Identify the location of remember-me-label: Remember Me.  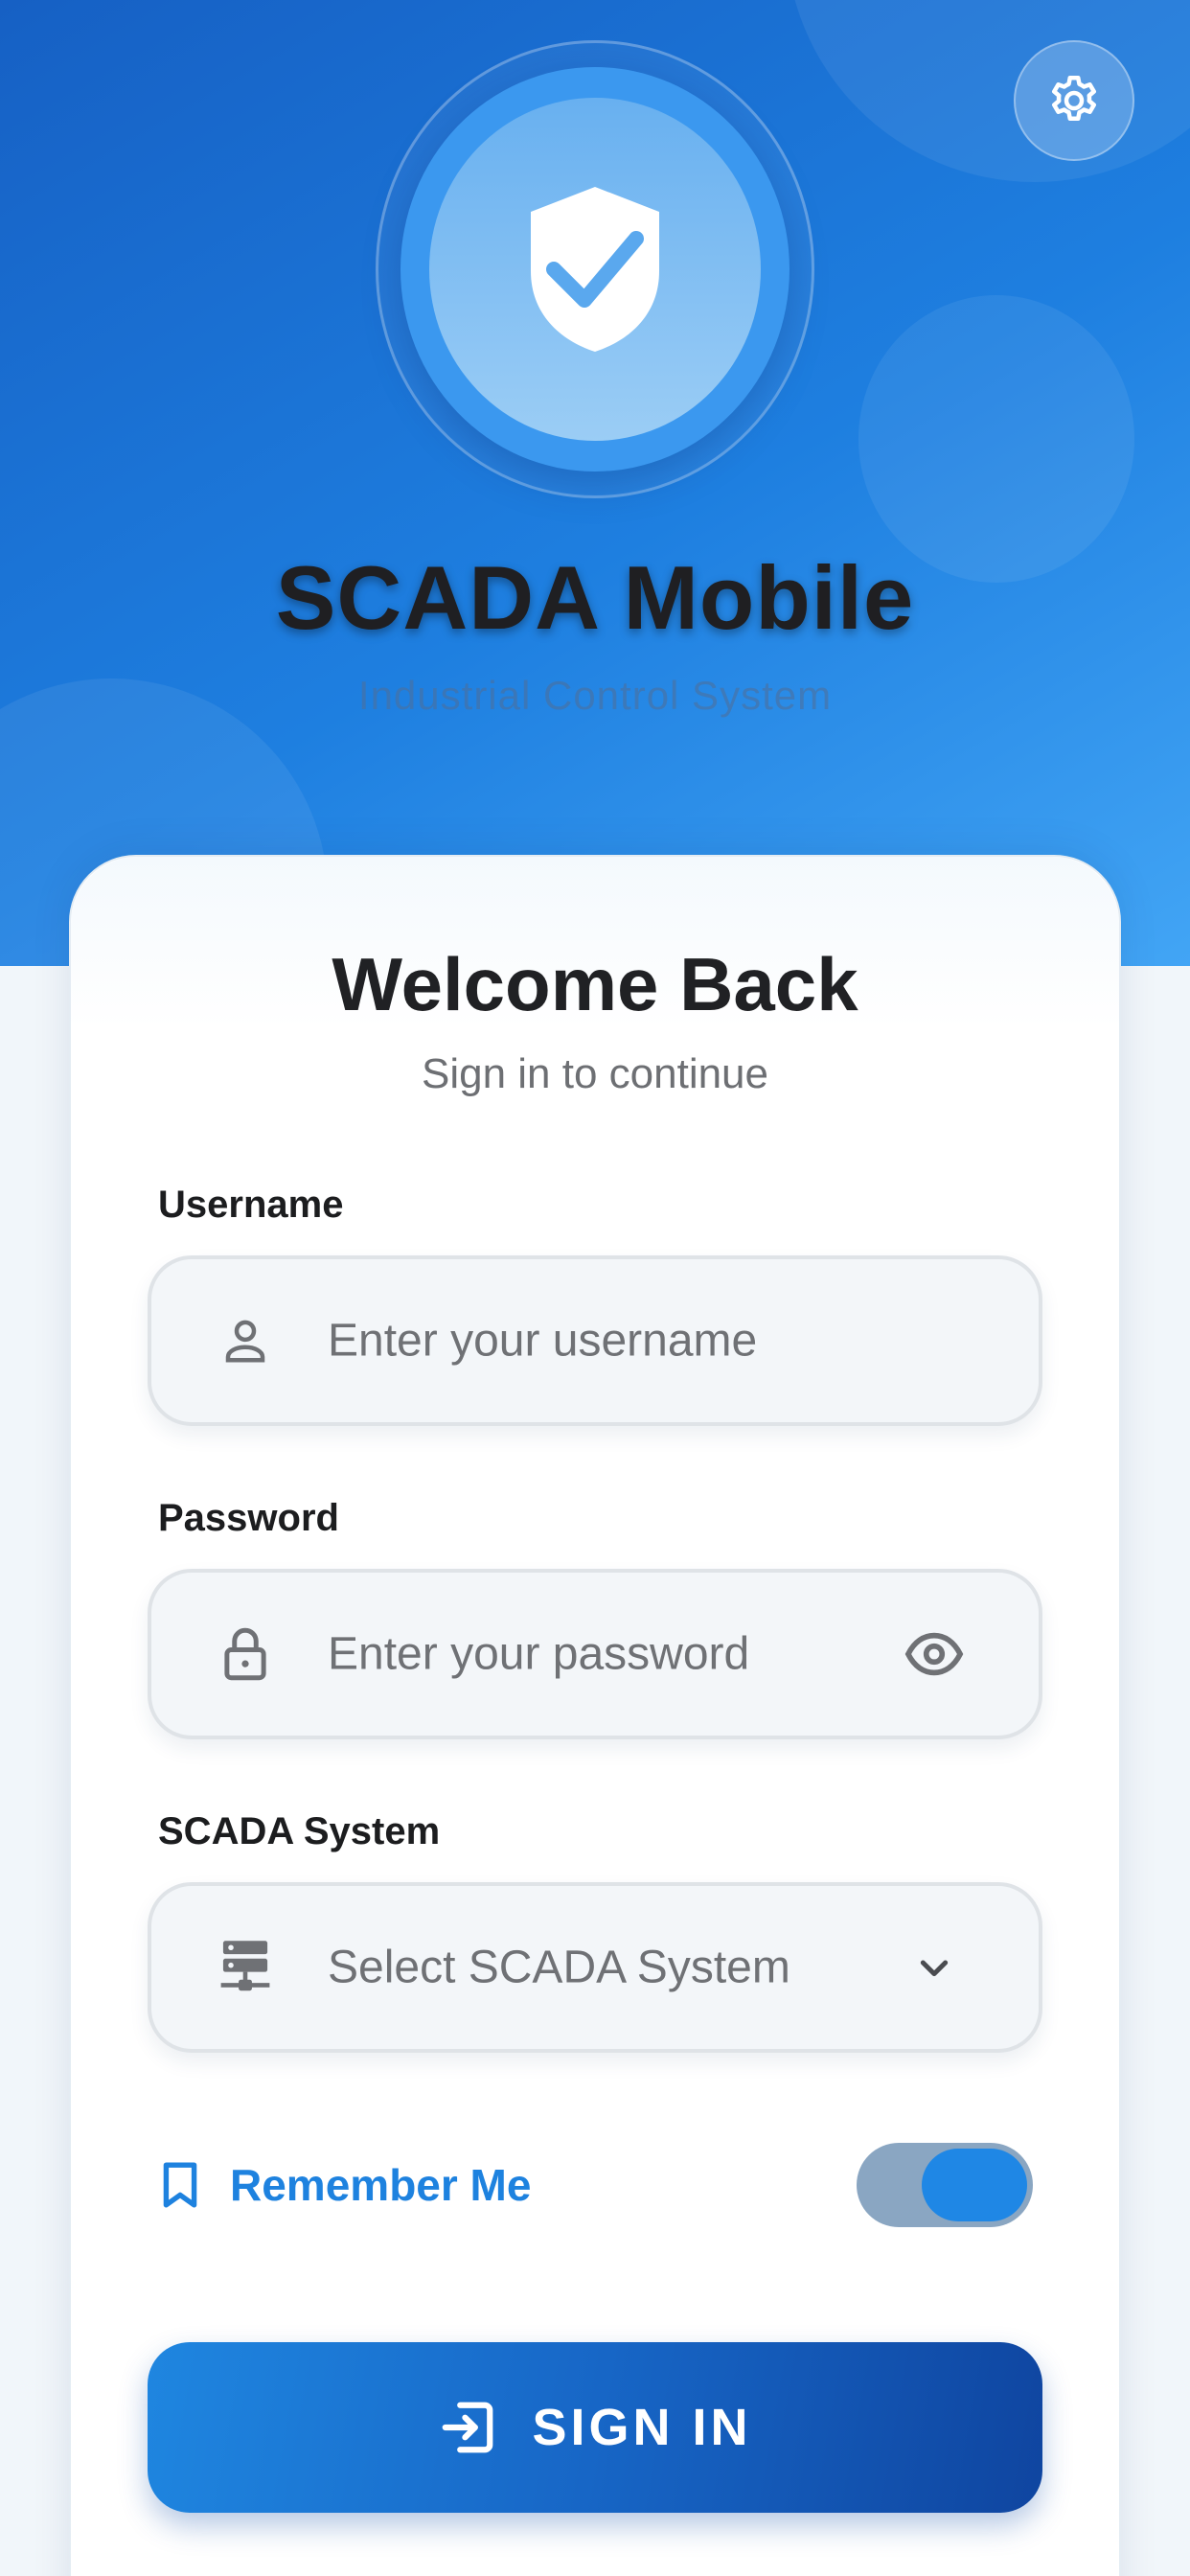
(381, 2185).